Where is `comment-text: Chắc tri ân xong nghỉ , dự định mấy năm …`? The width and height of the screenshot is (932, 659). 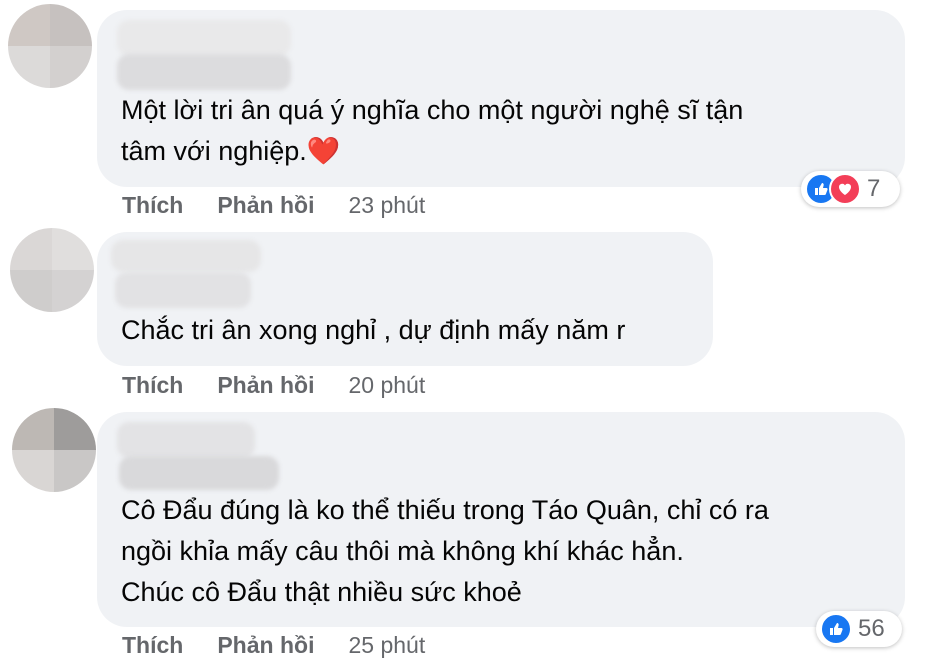
comment-text: Chắc tri ân xong nghỉ , dự định mấy năm … is located at coordinates (373, 330).